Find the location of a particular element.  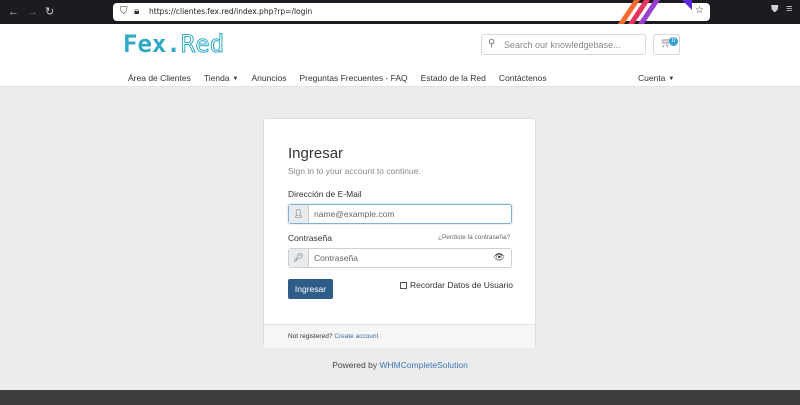

whmcs-link: WHMCompleteSolution is located at coordinates (423, 365).